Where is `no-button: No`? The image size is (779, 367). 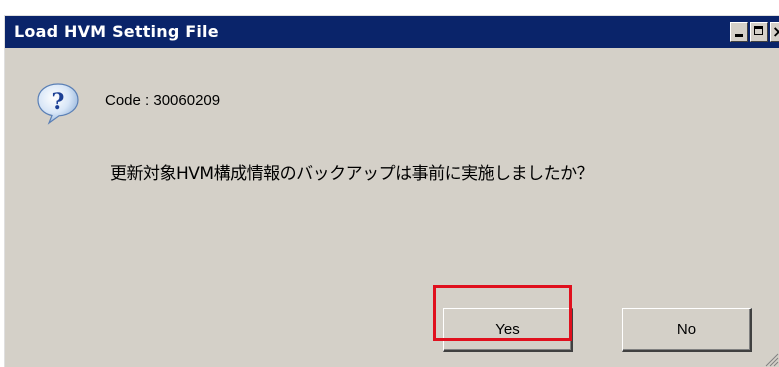
no-button: No is located at coordinates (687, 330).